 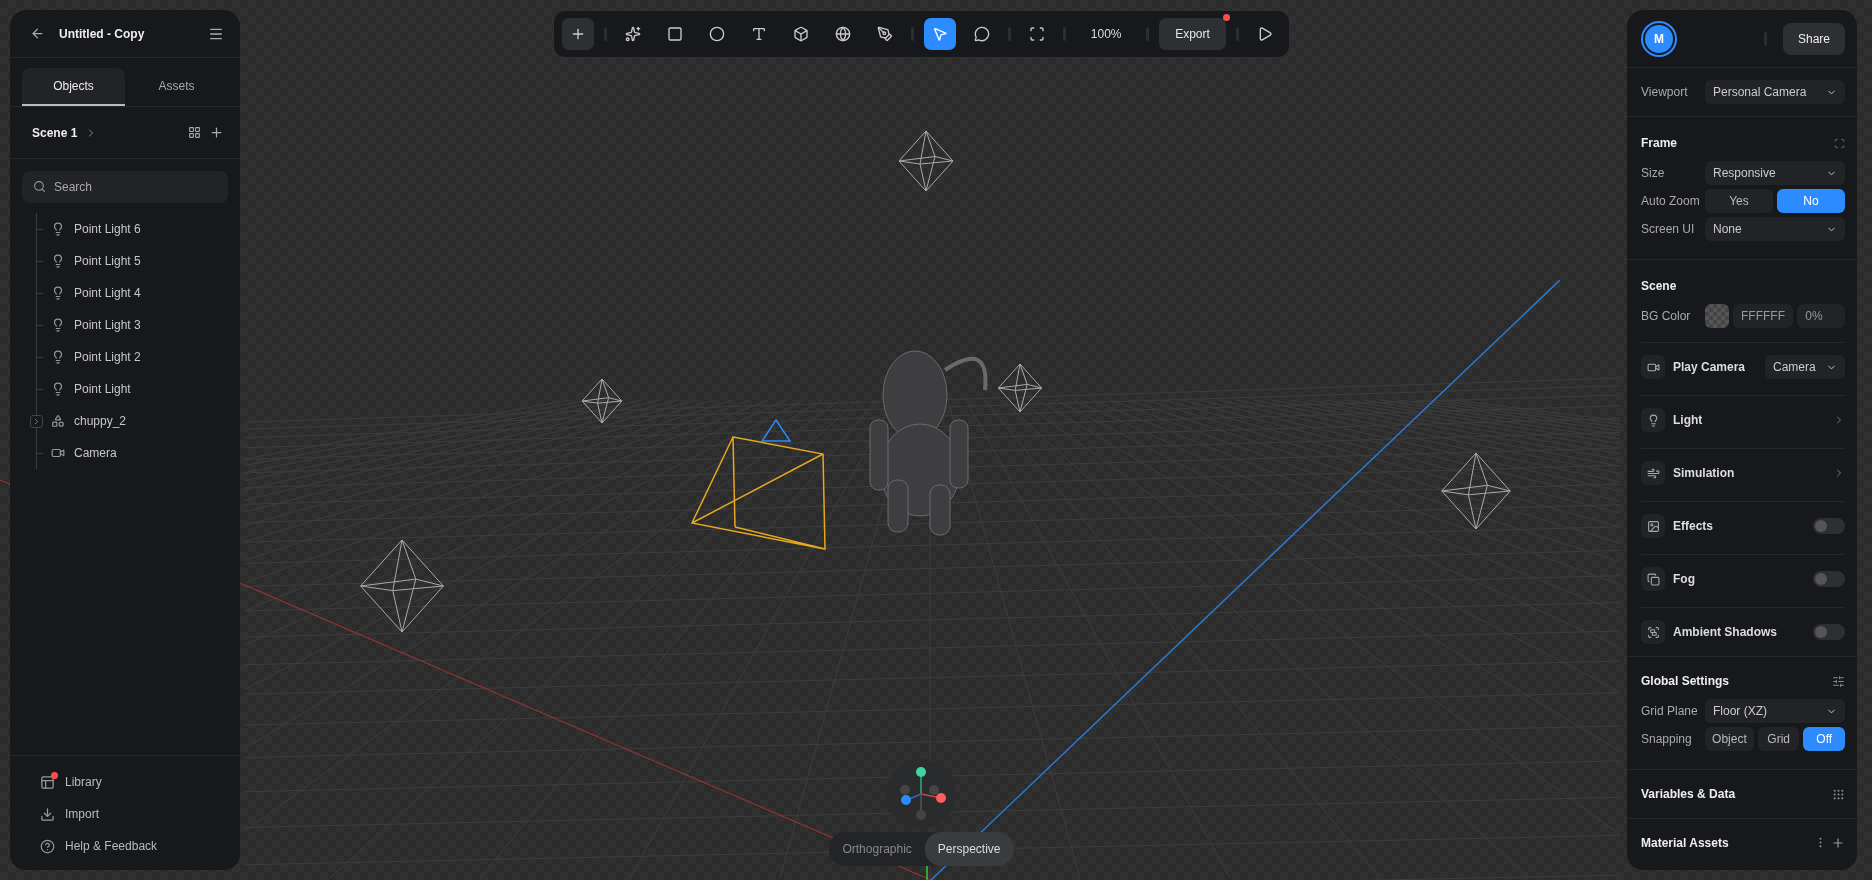 What do you see at coordinates (58, 421) in the screenshot?
I see `shapes-icon` at bounding box center [58, 421].